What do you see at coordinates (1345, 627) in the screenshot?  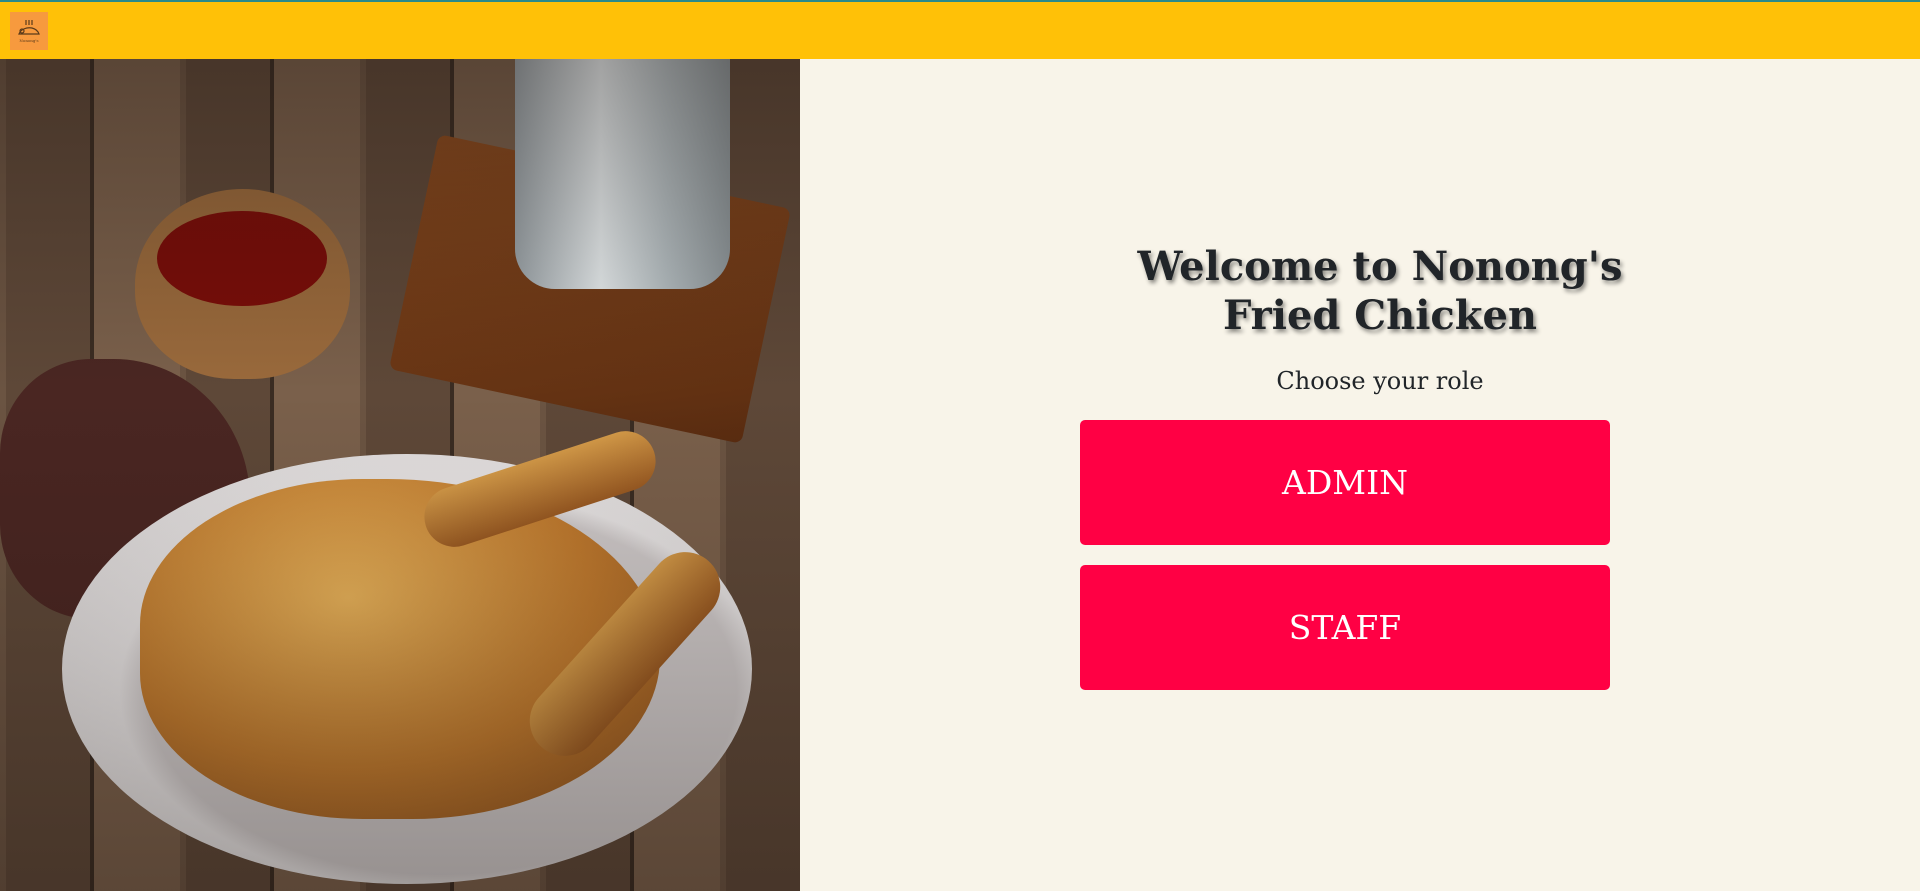 I see `staff-button: STAFF` at bounding box center [1345, 627].